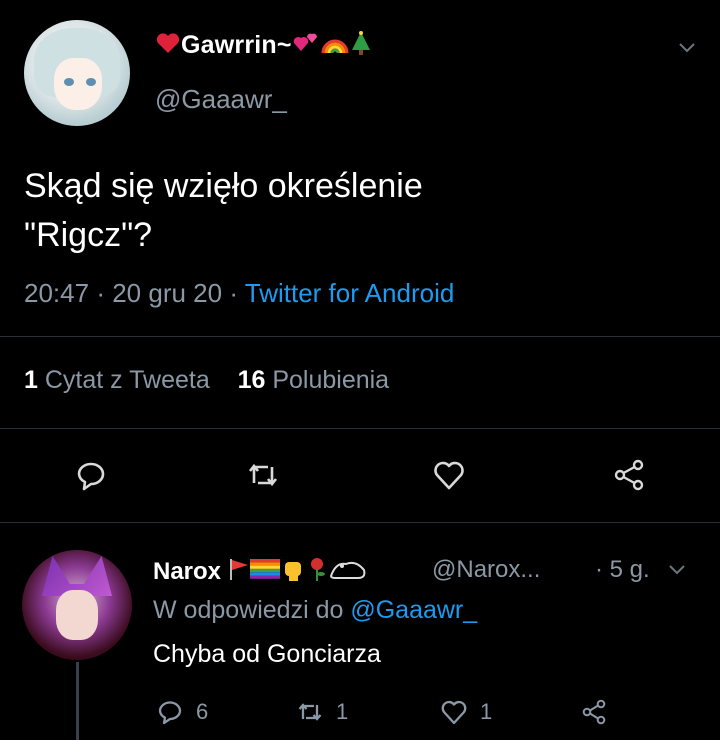 Image resolution: width=720 pixels, height=740 pixels. I want to click on like-label: Polubienia, so click(331, 380).